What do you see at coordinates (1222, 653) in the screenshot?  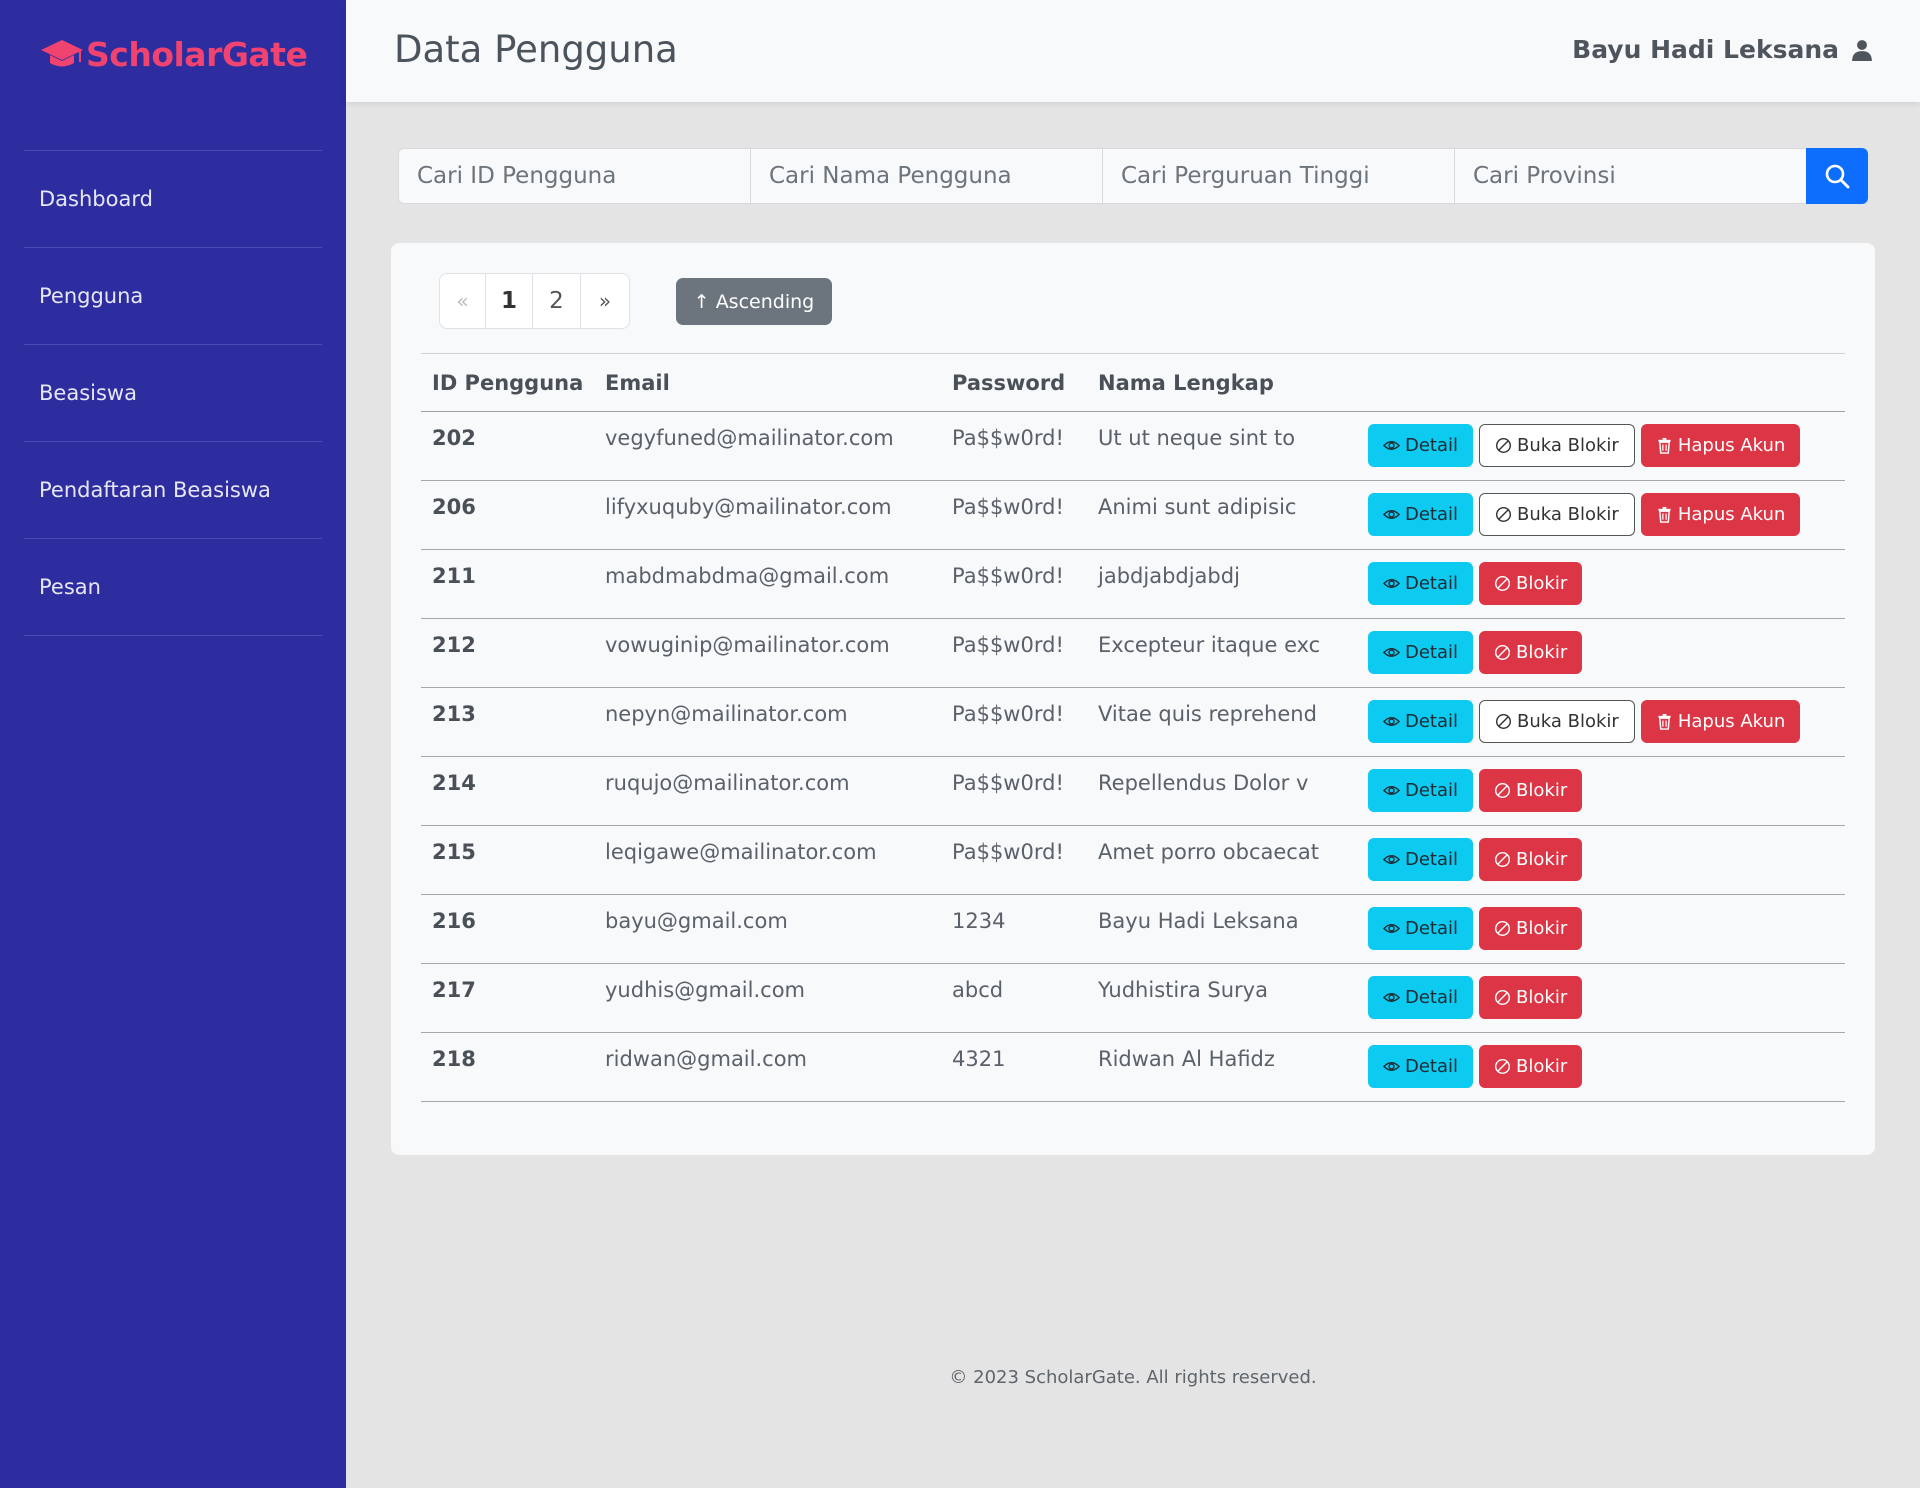 I see `cell-name: Excepteur itaque exc` at bounding box center [1222, 653].